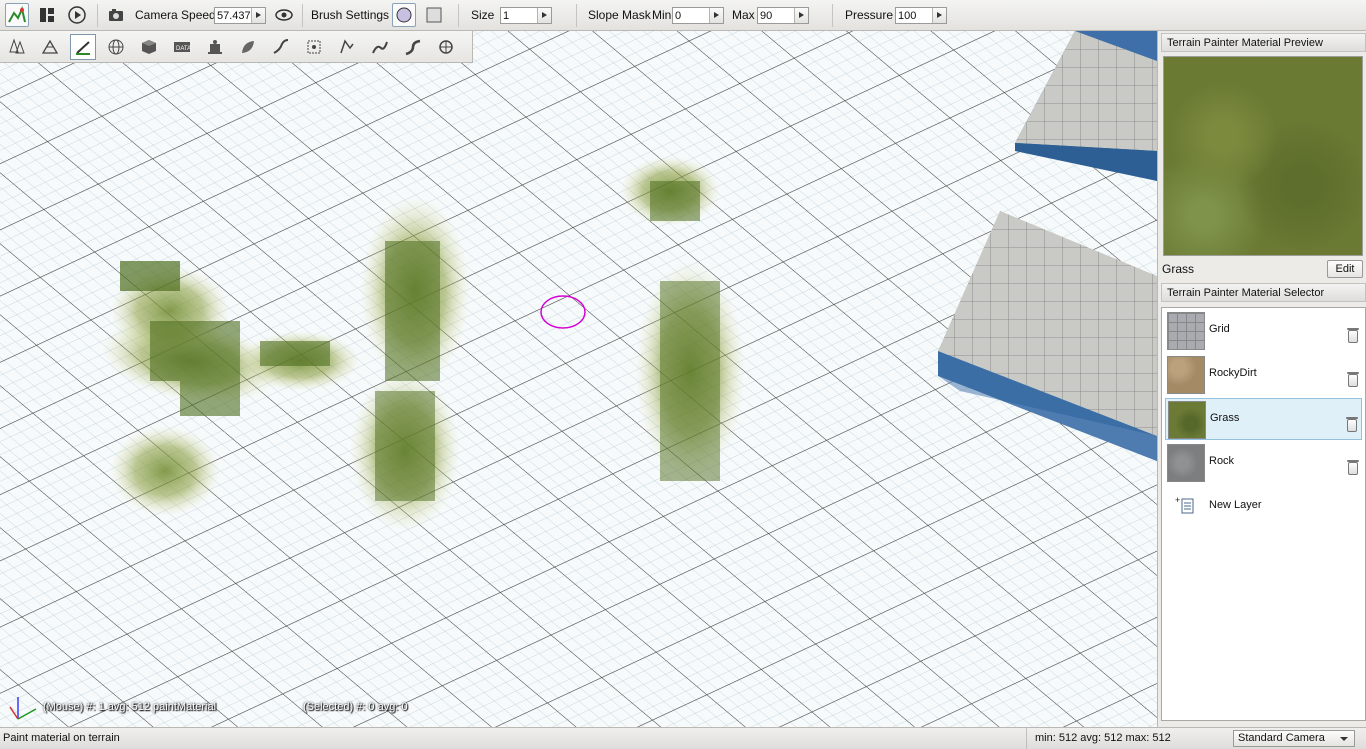  I want to click on grid-material-thumbnail, so click(1186, 331).